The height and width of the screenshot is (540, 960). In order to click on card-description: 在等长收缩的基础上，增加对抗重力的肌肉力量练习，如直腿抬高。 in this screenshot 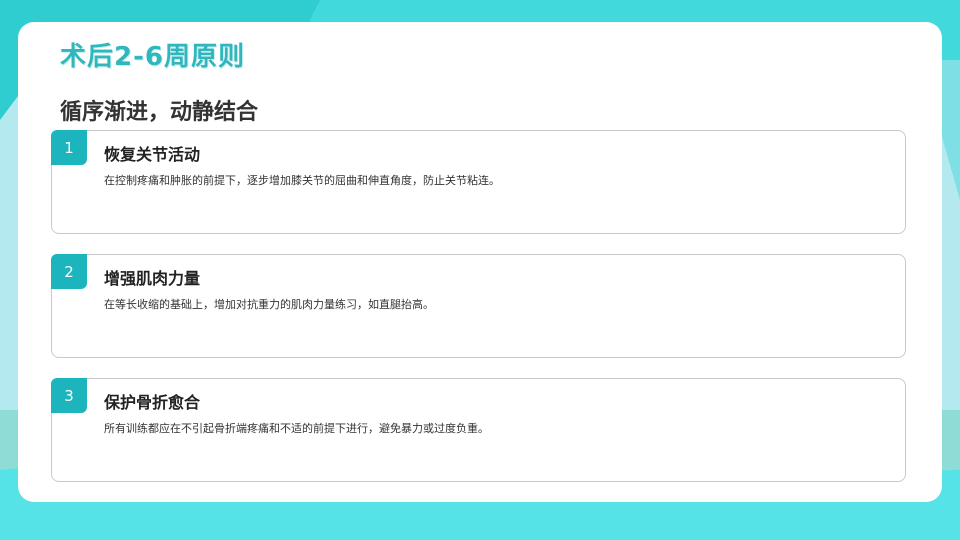, I will do `click(269, 304)`.